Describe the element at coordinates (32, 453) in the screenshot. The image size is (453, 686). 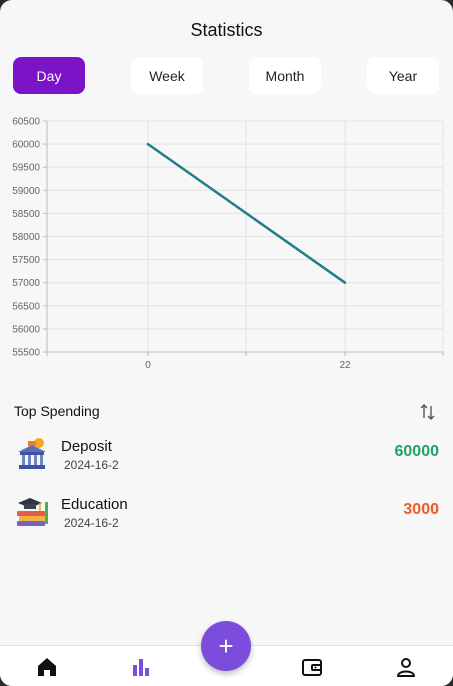
I see `bank-icon` at that location.